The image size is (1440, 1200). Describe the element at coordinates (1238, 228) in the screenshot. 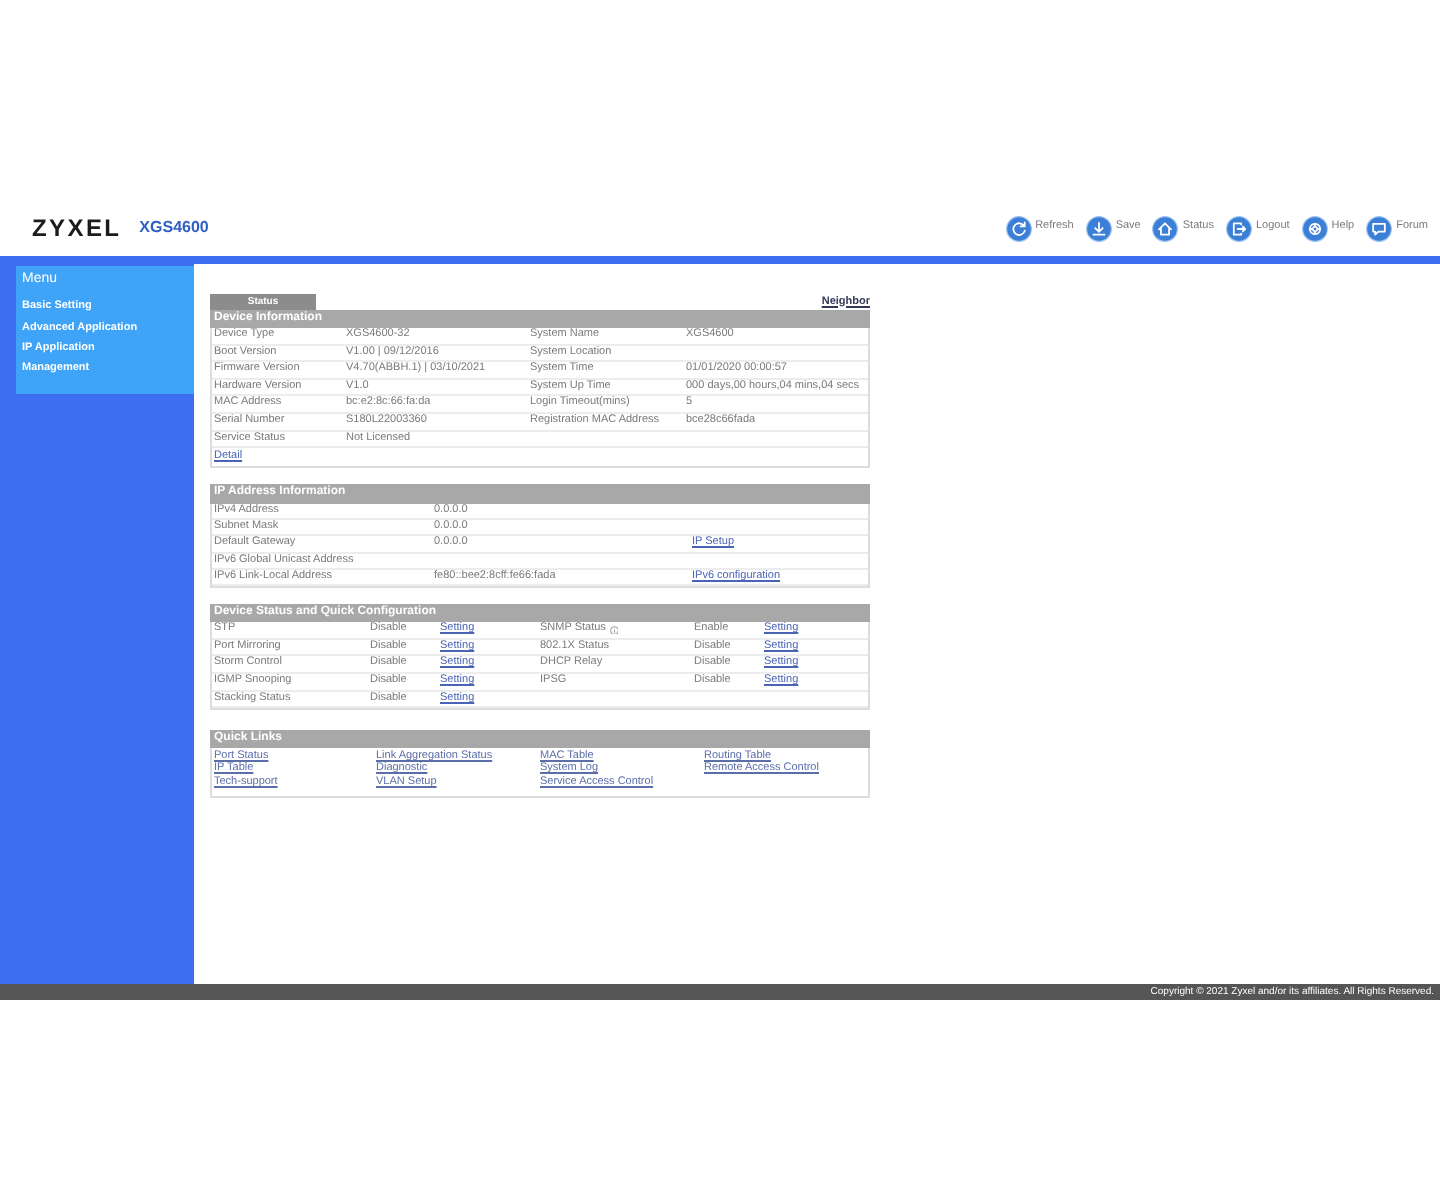

I see `logout-icon` at that location.